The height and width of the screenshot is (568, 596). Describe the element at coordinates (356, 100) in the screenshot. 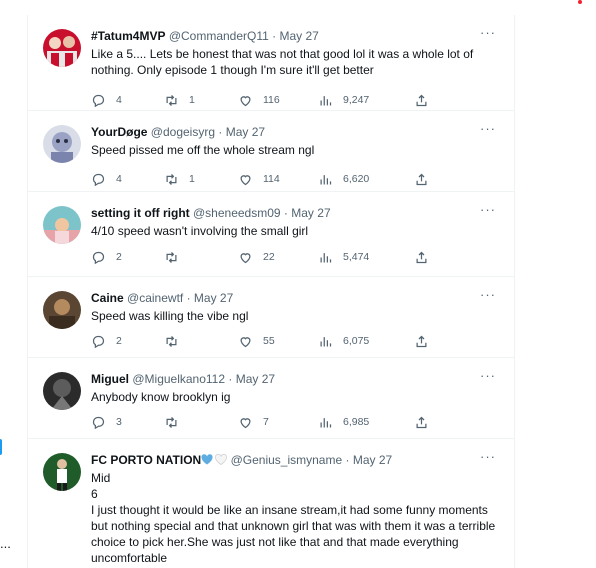

I see `view-count: 9,247` at that location.